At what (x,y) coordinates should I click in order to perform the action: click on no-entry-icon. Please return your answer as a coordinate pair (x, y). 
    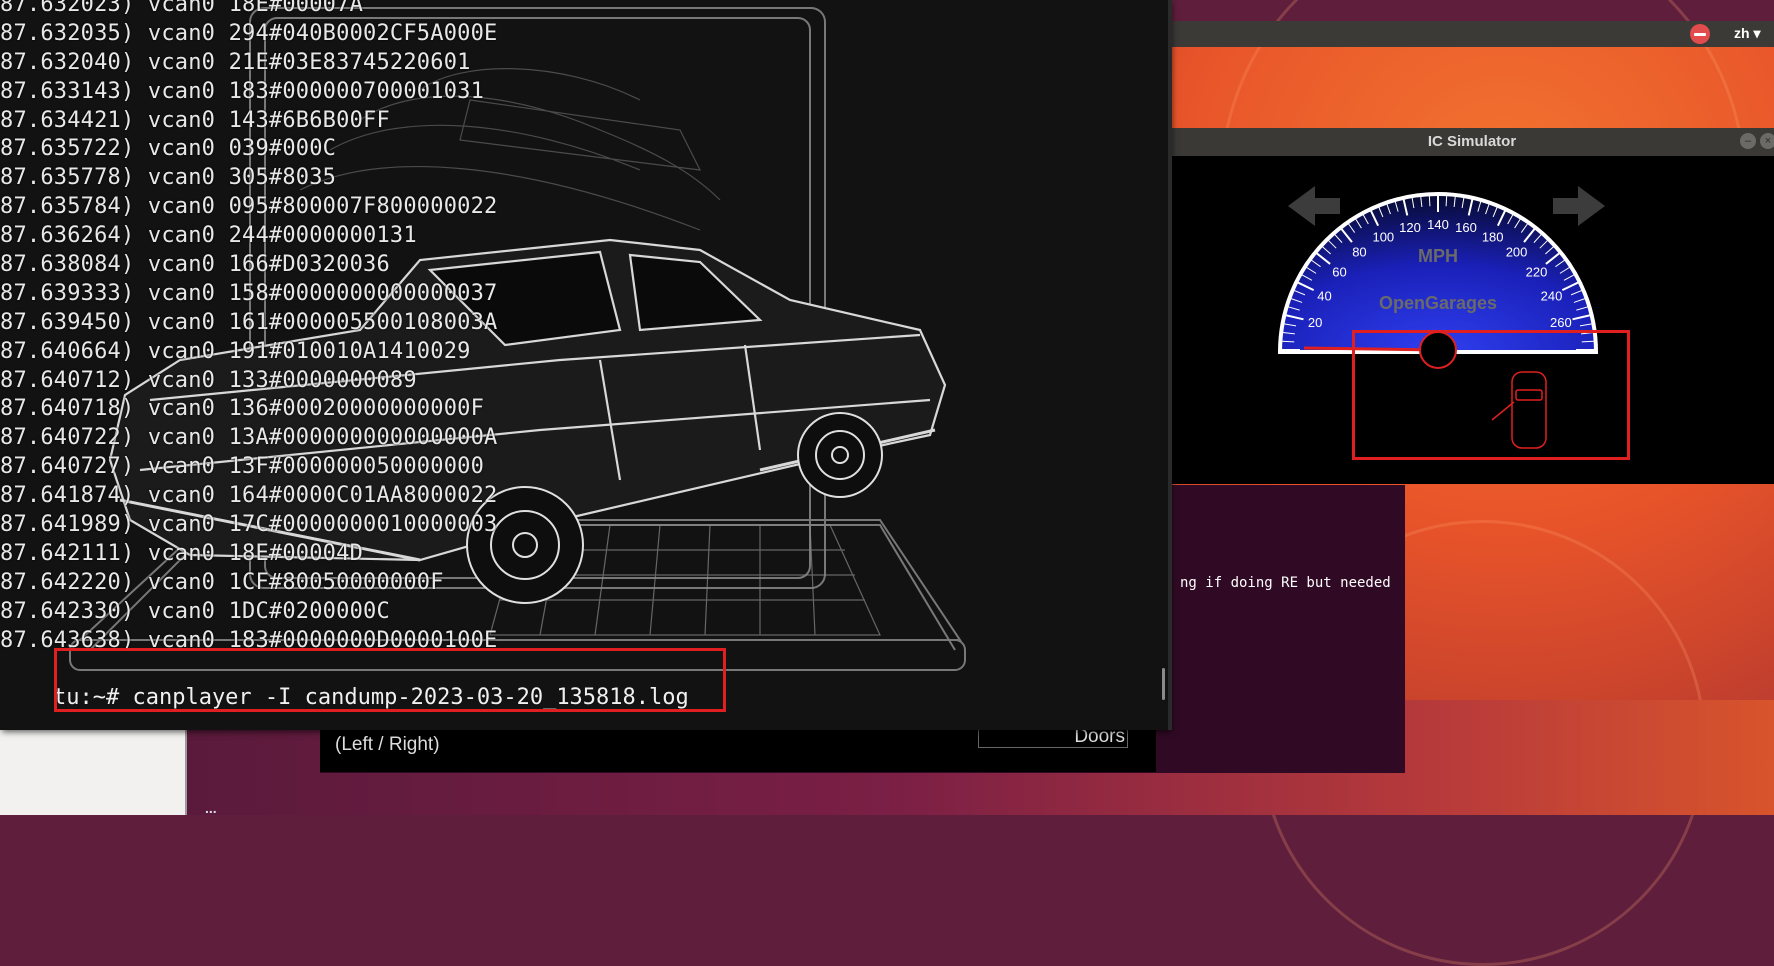
    Looking at the image, I should click on (1700, 34).